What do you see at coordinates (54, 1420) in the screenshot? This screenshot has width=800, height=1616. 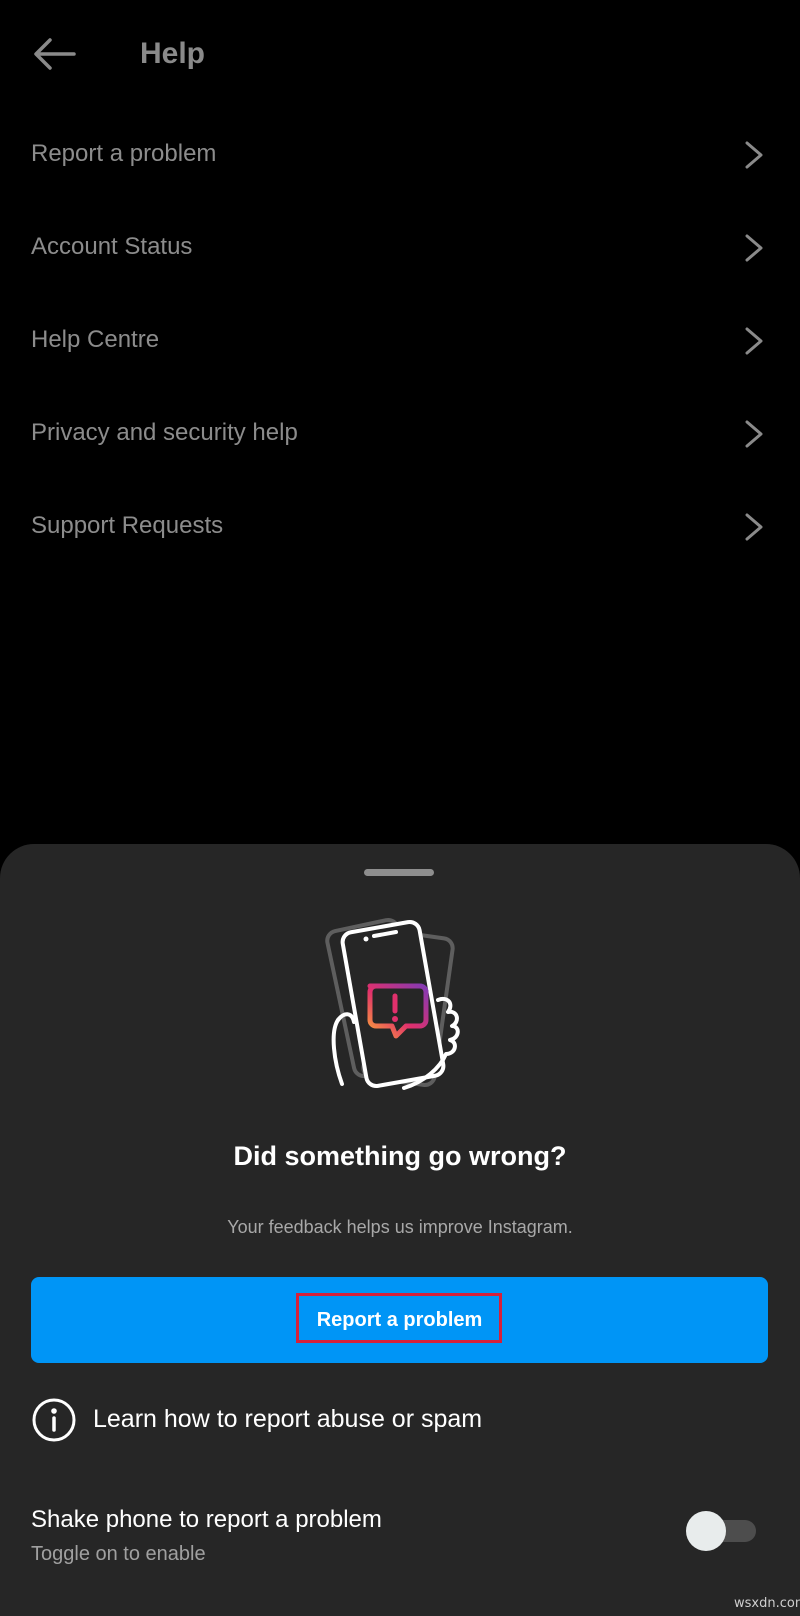 I see `info-icon` at bounding box center [54, 1420].